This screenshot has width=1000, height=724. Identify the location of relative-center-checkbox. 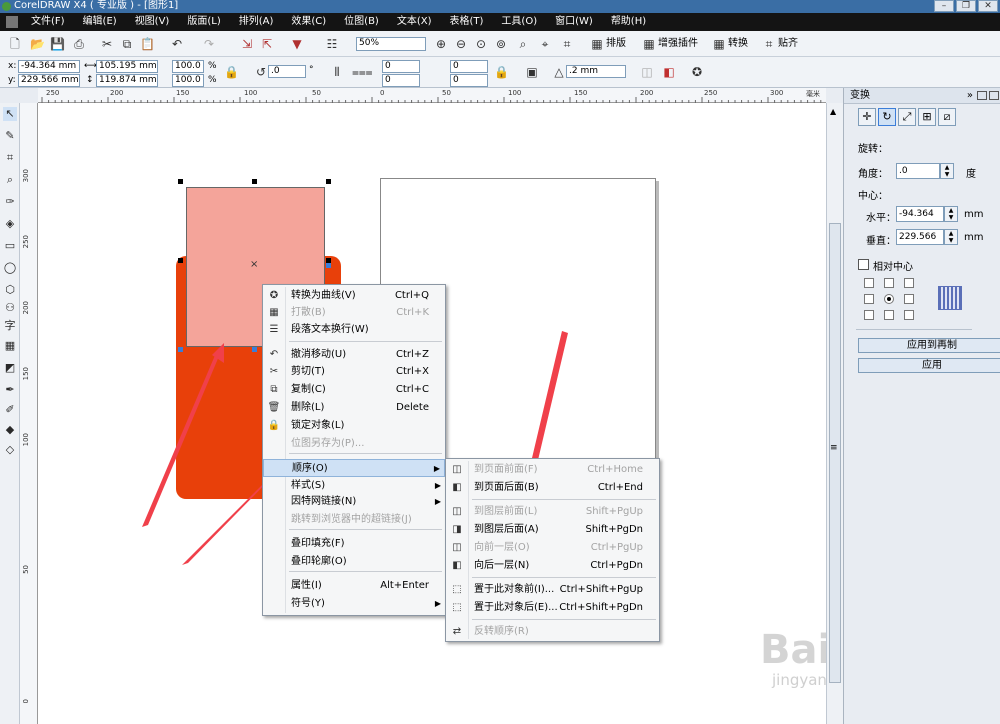
(863, 264).